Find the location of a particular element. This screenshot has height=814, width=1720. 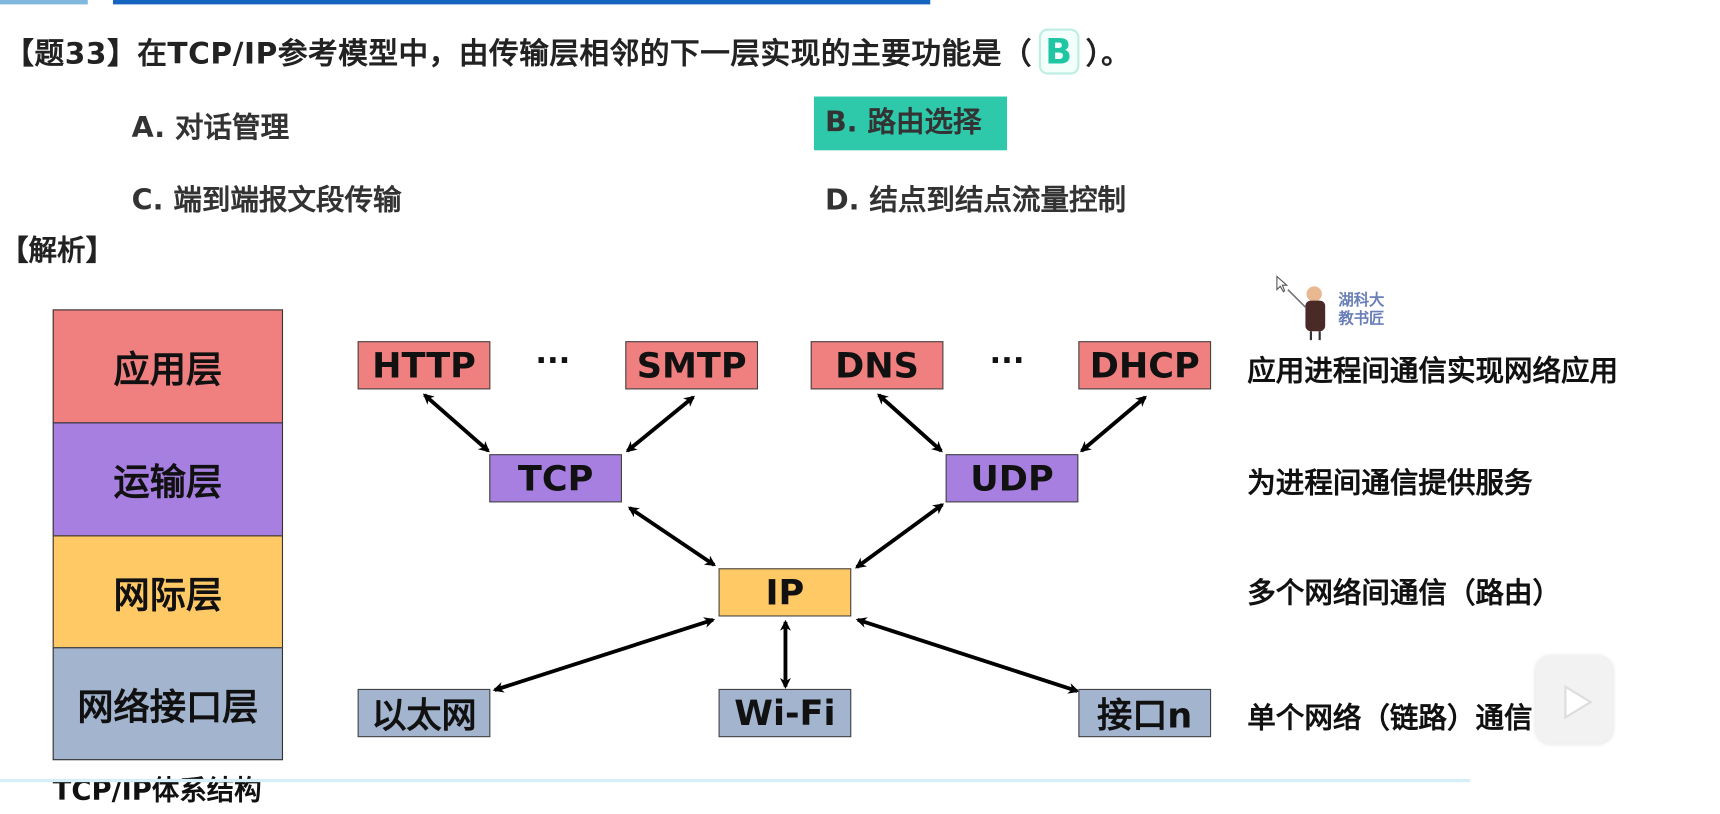

box-udp: UDP is located at coordinates (1012, 478).